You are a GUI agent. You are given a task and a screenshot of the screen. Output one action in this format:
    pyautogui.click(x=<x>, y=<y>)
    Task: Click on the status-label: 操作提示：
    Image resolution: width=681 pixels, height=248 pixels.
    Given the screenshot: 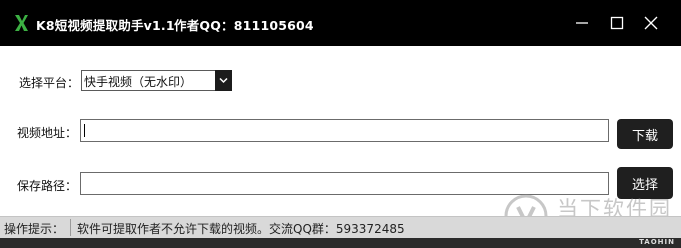 What is the action you would take?
    pyautogui.click(x=34, y=229)
    